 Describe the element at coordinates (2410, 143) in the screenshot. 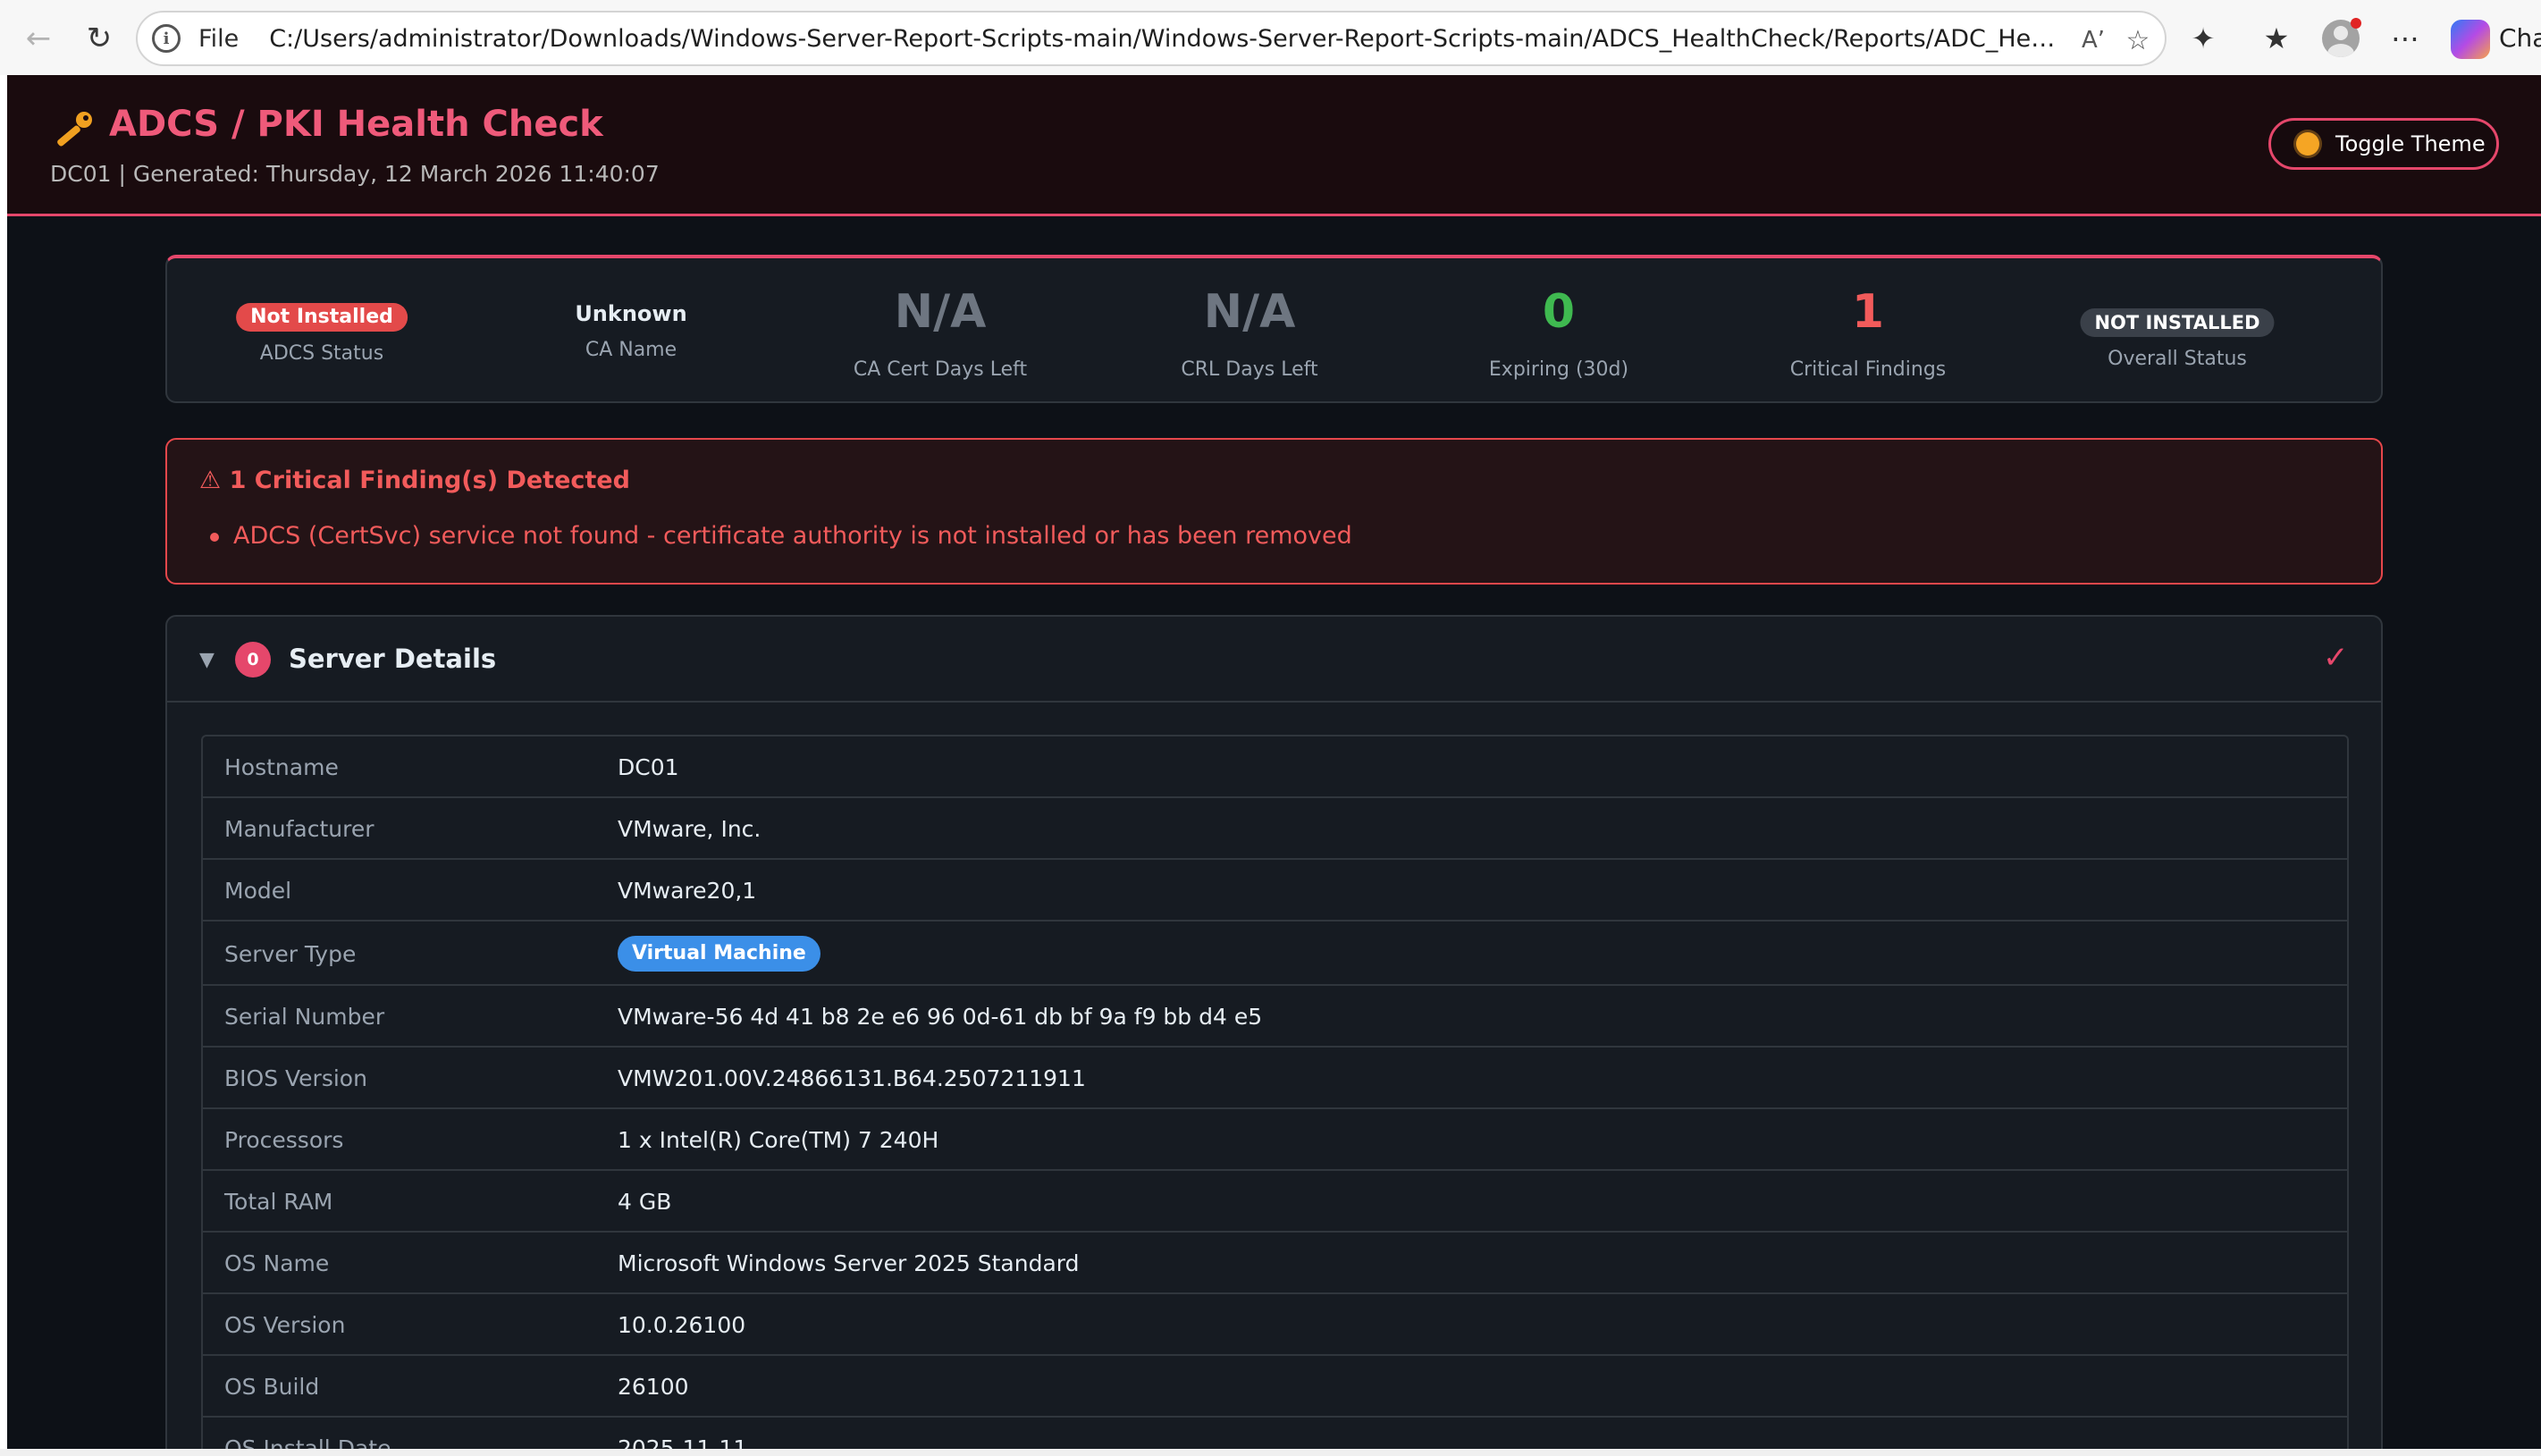

I see `toggle-theme-label: Toggle Theme` at that location.